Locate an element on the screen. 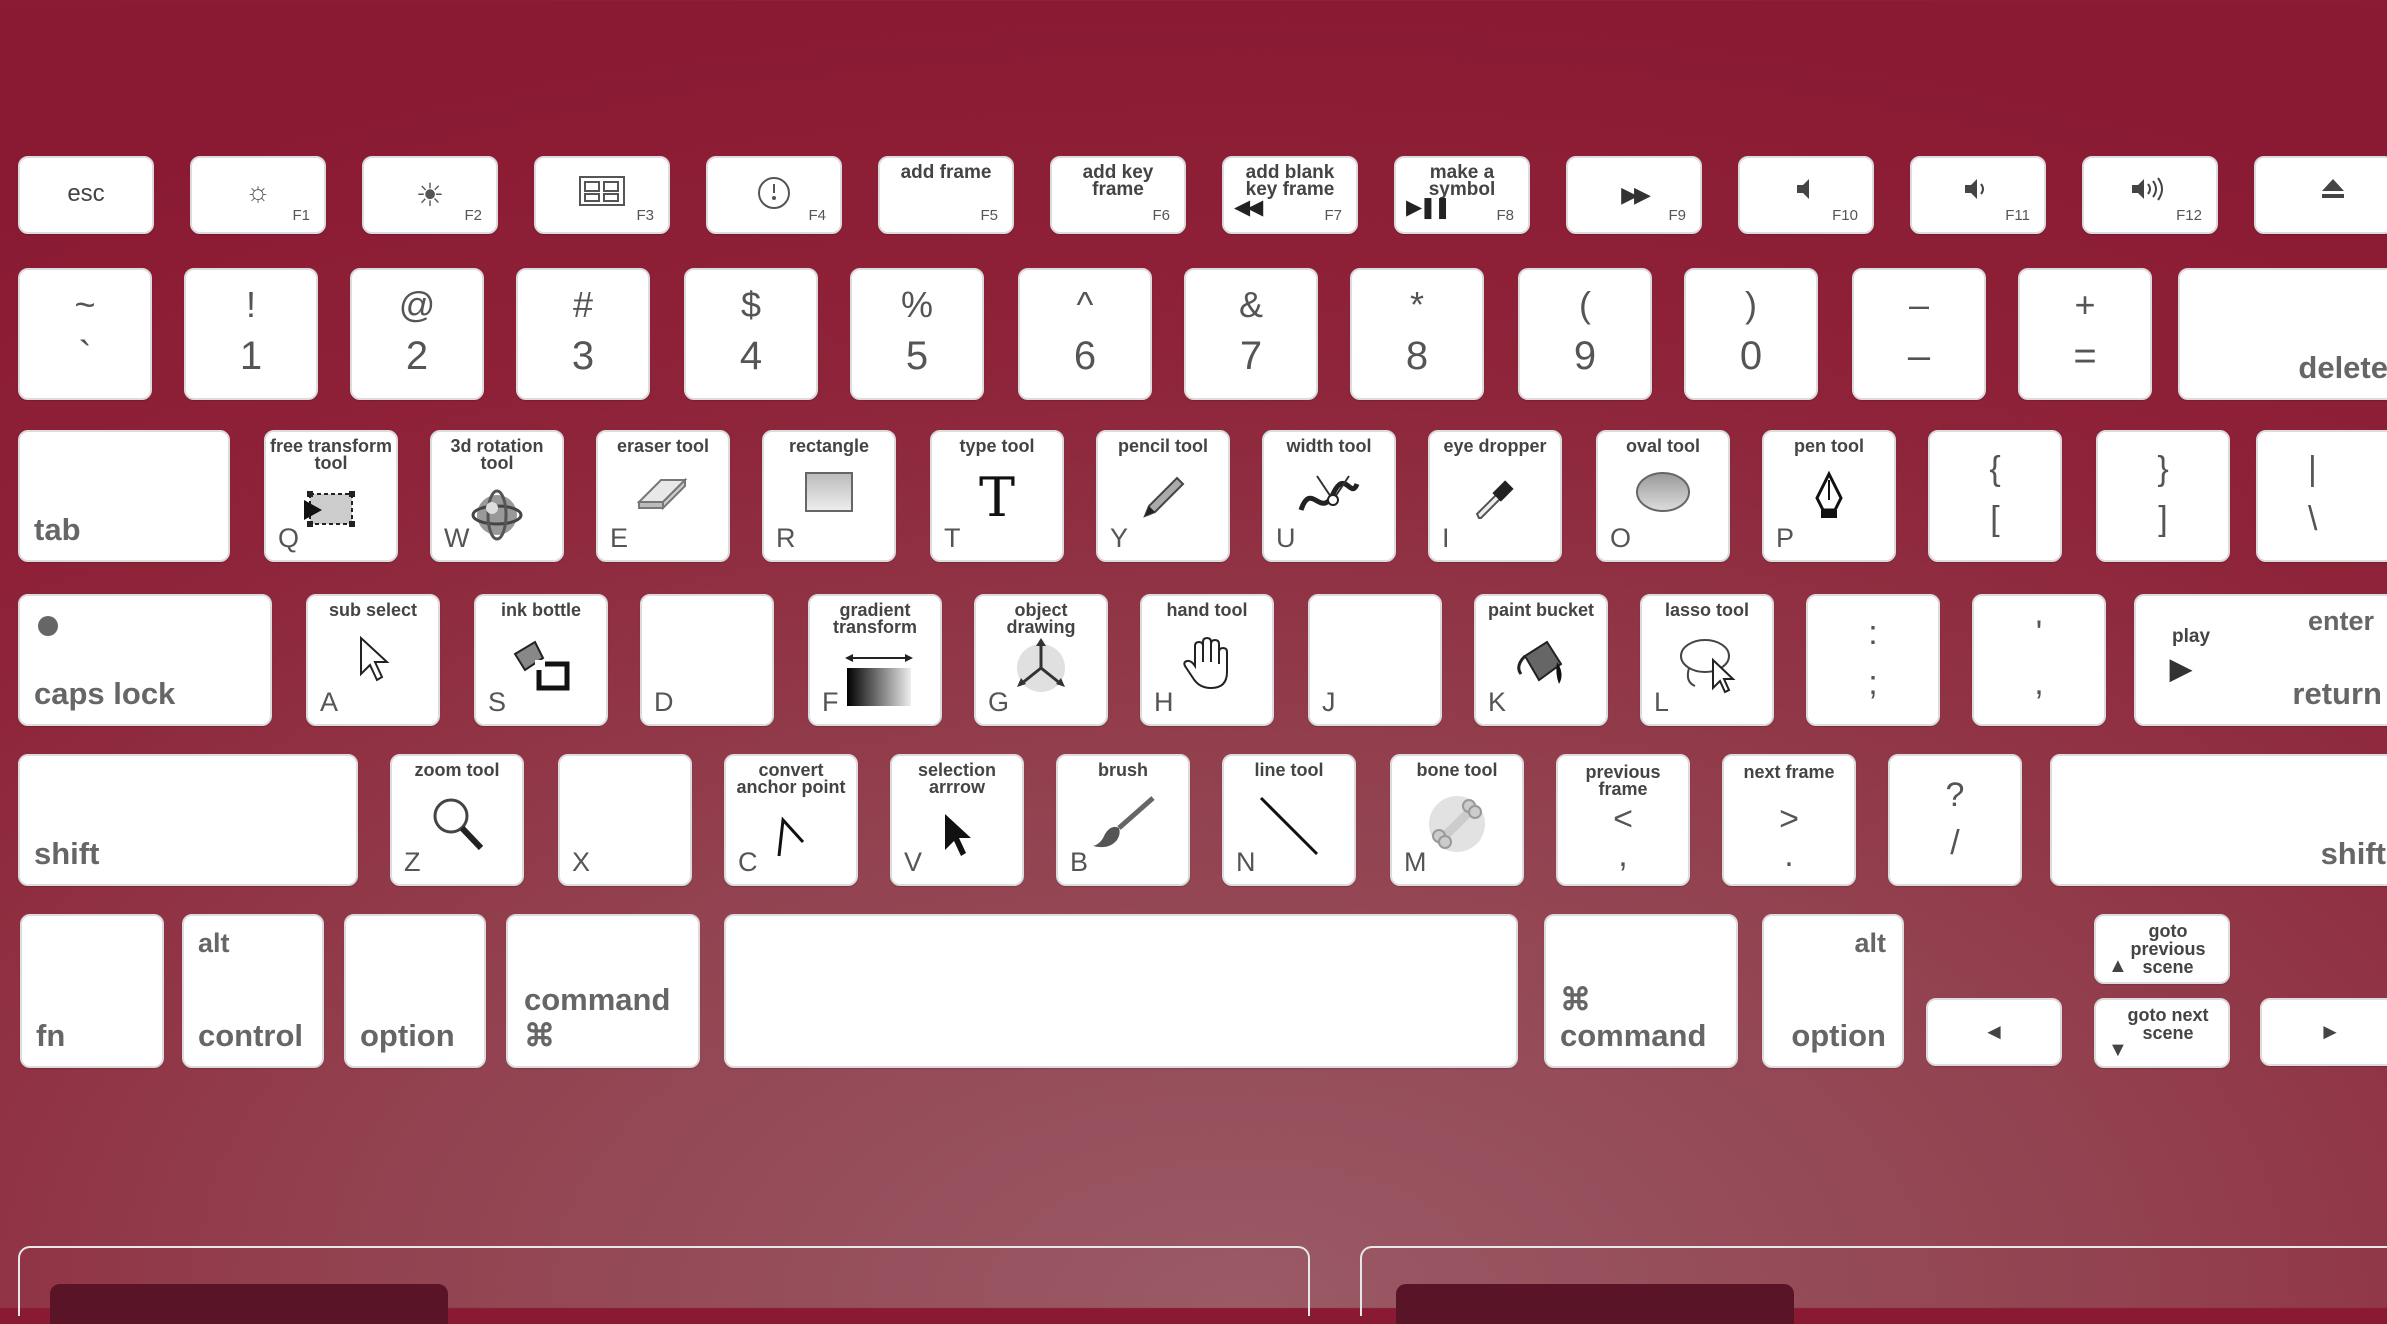 The image size is (2387, 1324). number-key-10: ) 0 is located at coordinates (1751, 334).